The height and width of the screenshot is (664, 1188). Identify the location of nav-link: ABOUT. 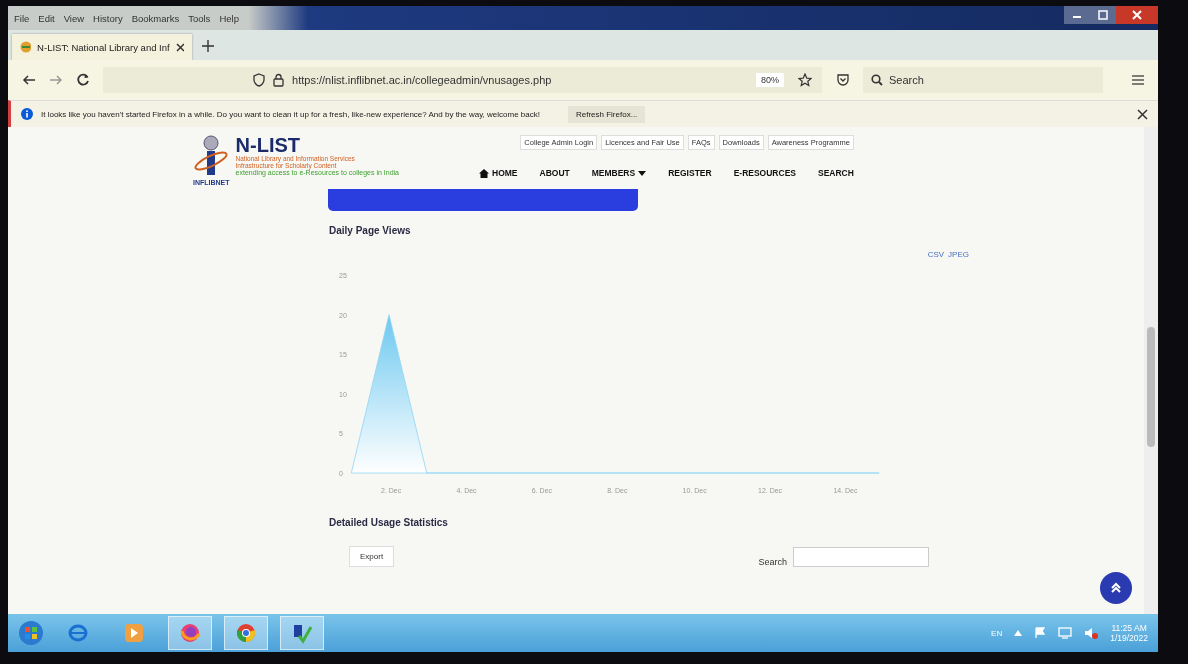
(554, 173).